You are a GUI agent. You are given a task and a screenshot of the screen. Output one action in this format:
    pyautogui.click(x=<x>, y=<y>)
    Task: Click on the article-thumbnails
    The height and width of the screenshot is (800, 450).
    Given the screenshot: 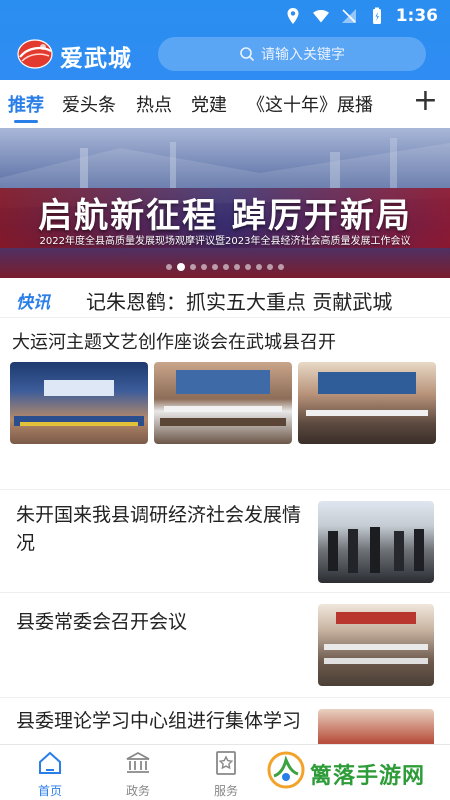 What is the action you would take?
    pyautogui.click(x=223, y=403)
    